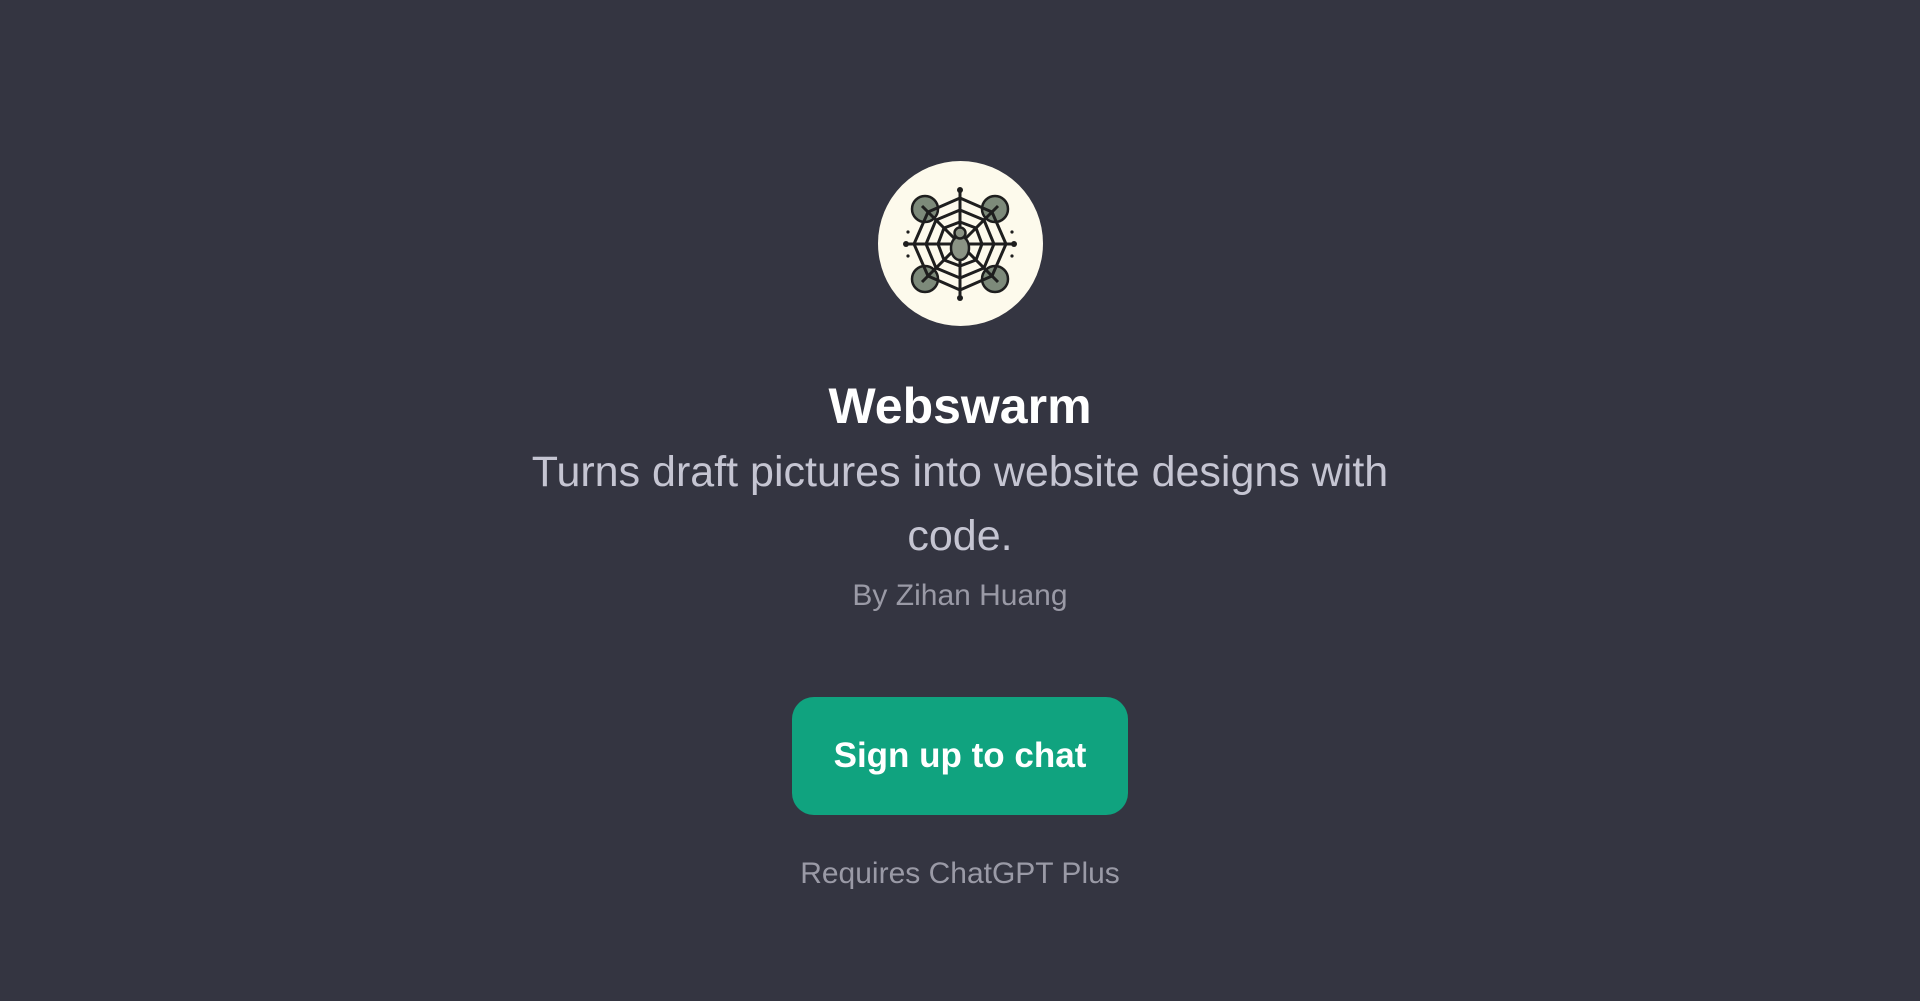 Image resolution: width=1920 pixels, height=1001 pixels. I want to click on gpt-author: By Zihan Huang, so click(960, 595).